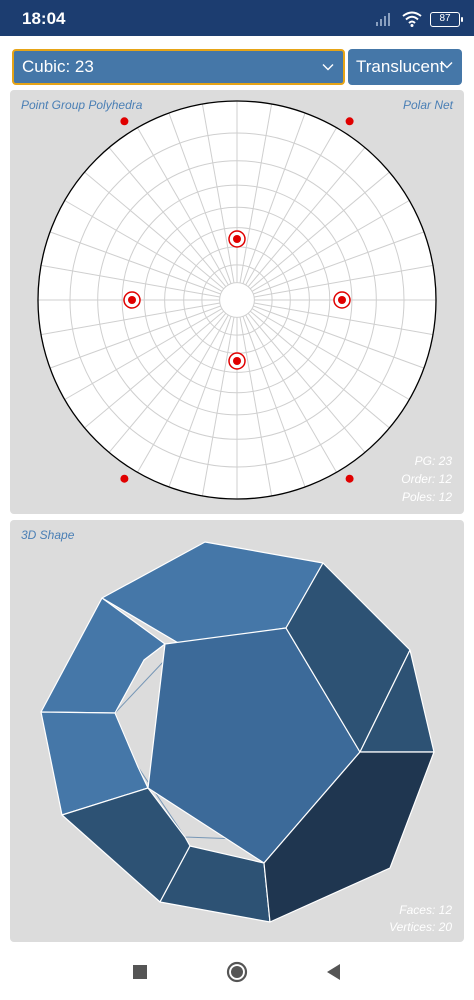 The image size is (474, 1000). Describe the element at coordinates (44, 18) in the screenshot. I see `status-time: 18:04` at that location.